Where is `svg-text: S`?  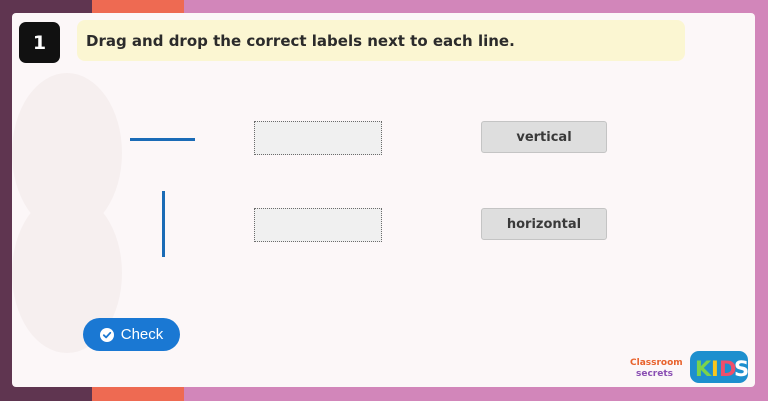 svg-text: S is located at coordinates (741, 369).